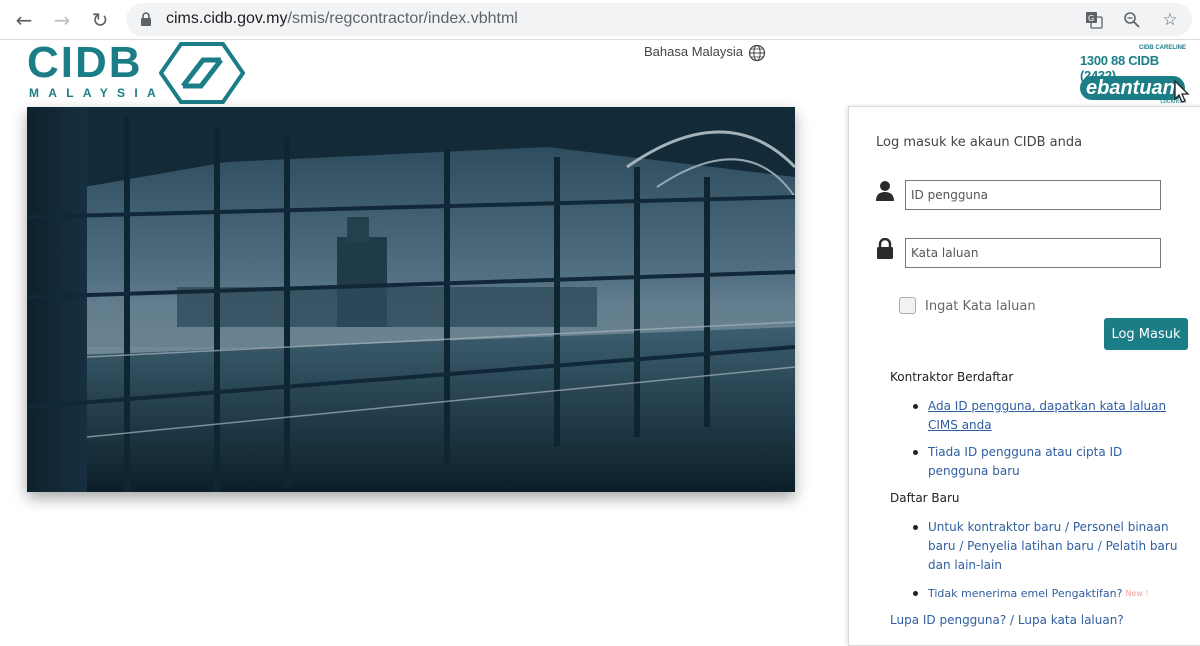 The height and width of the screenshot is (646, 1200). I want to click on back-arrow-icon: ←, so click(24, 20).